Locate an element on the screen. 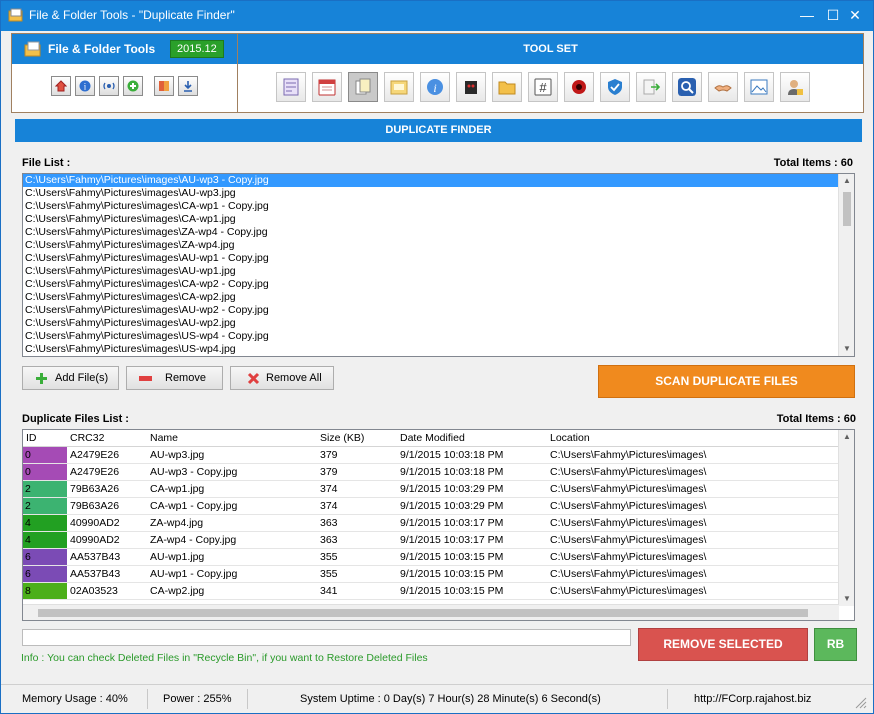  cell-name: AU-wp1.jpg is located at coordinates (177, 557).